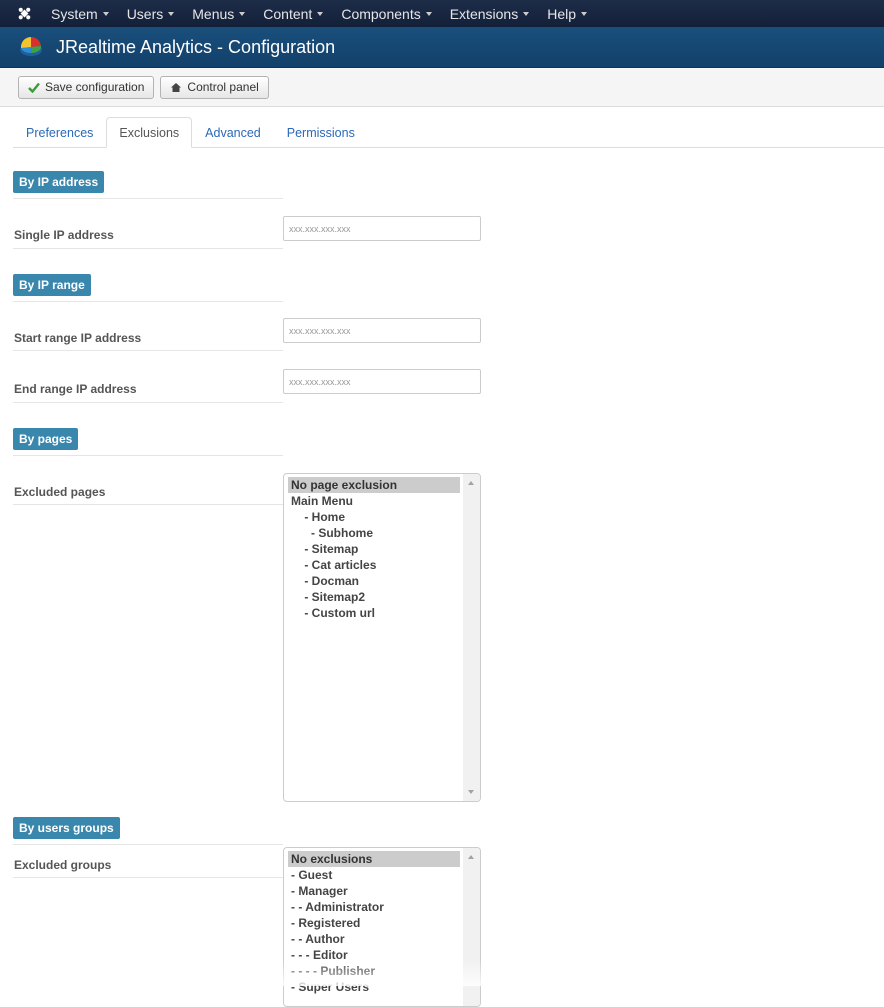 Image resolution: width=884 pixels, height=1007 pixels. I want to click on menu-content: Content, so click(293, 13).